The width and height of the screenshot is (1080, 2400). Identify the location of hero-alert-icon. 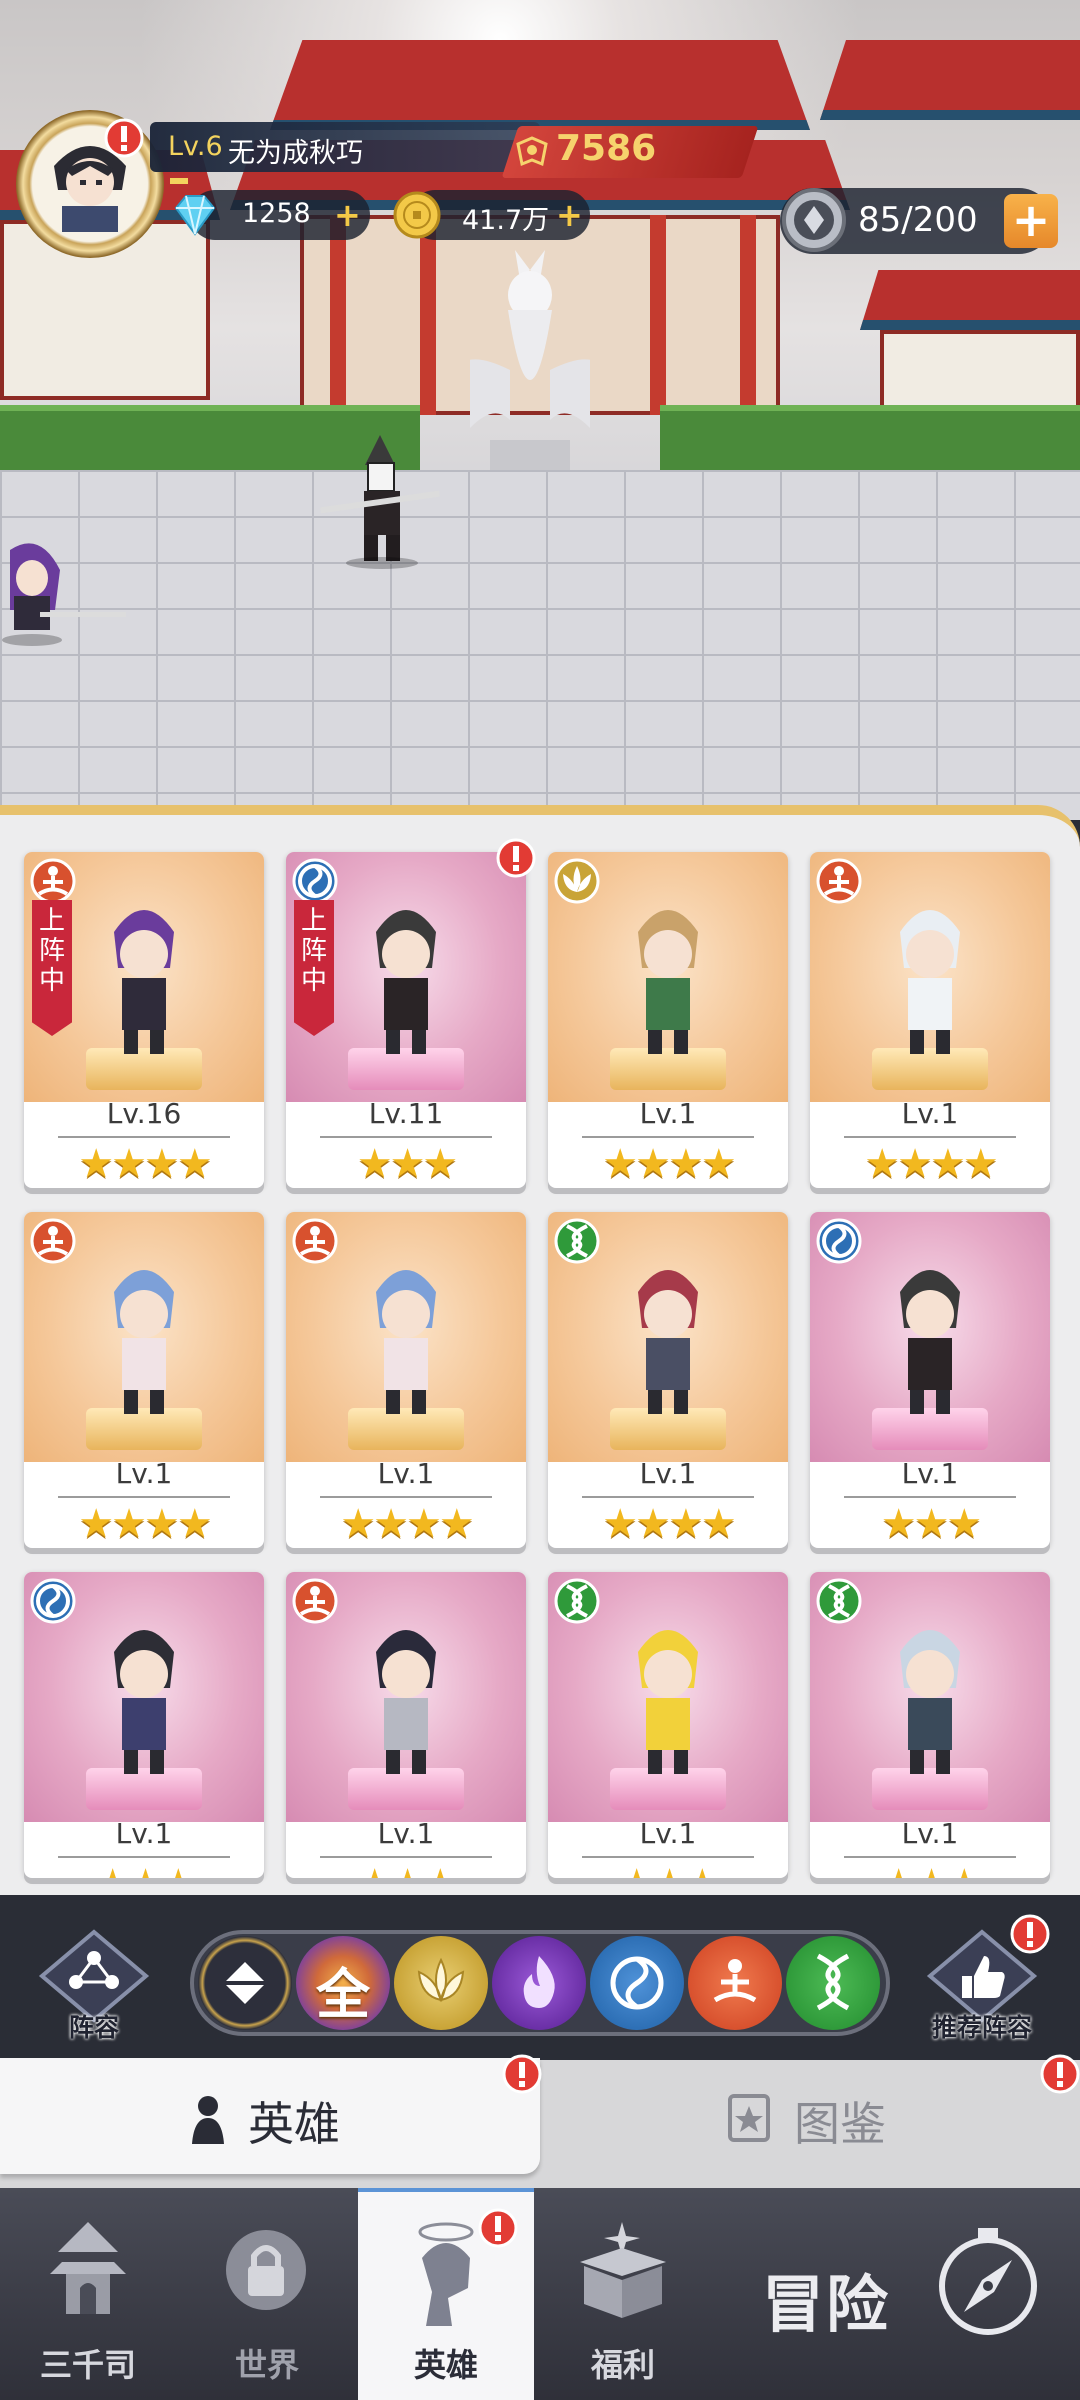
(516, 858).